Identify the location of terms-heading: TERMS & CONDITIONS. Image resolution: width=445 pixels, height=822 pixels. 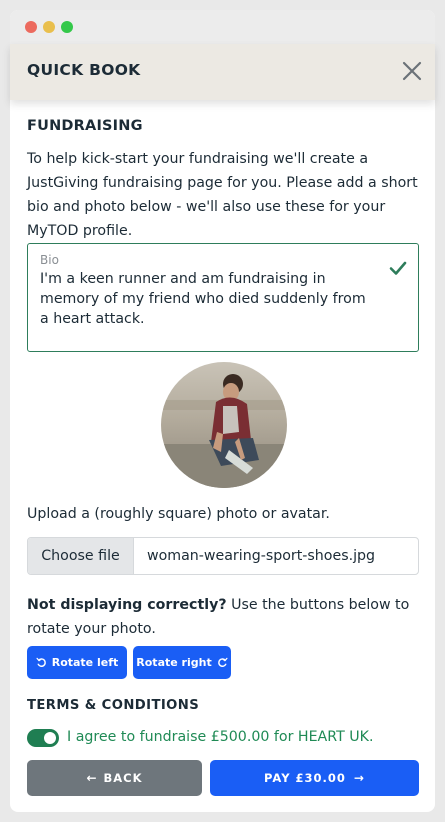
(113, 705).